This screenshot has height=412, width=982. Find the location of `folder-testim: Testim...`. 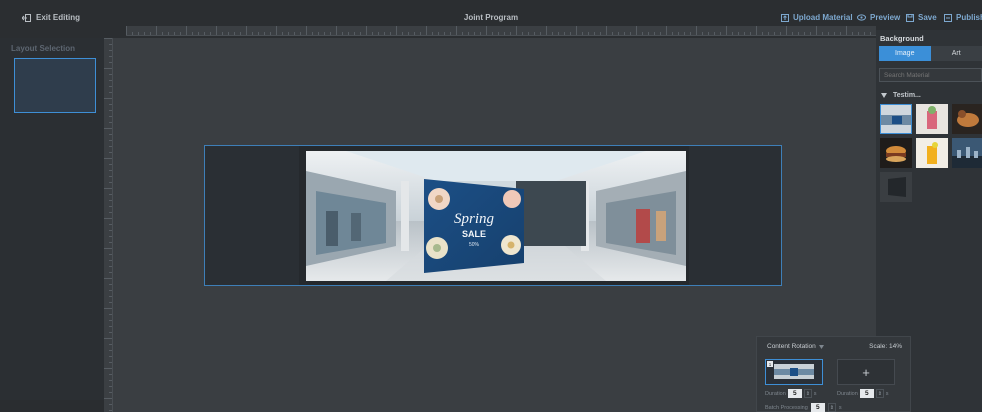

folder-testim: Testim... is located at coordinates (901, 95).